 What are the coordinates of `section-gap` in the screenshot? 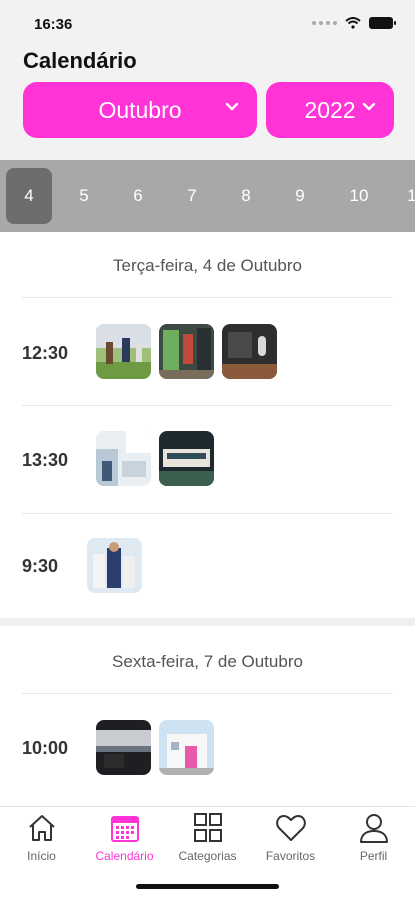 It's located at (207, 622).